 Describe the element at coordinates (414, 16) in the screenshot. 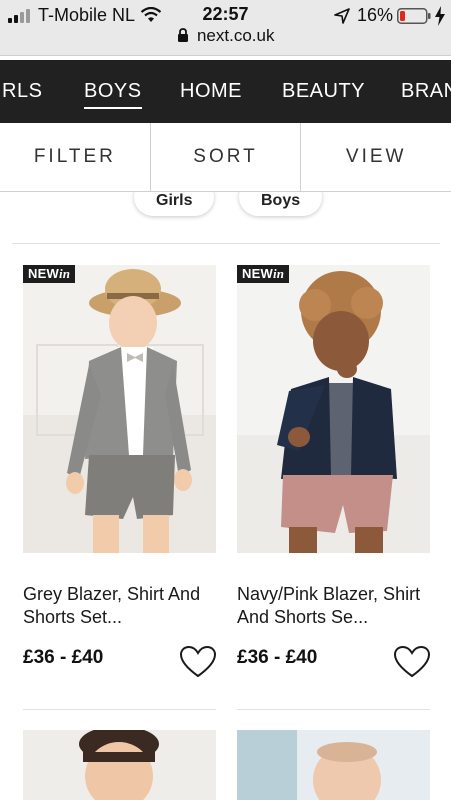

I see `battery-icon` at that location.